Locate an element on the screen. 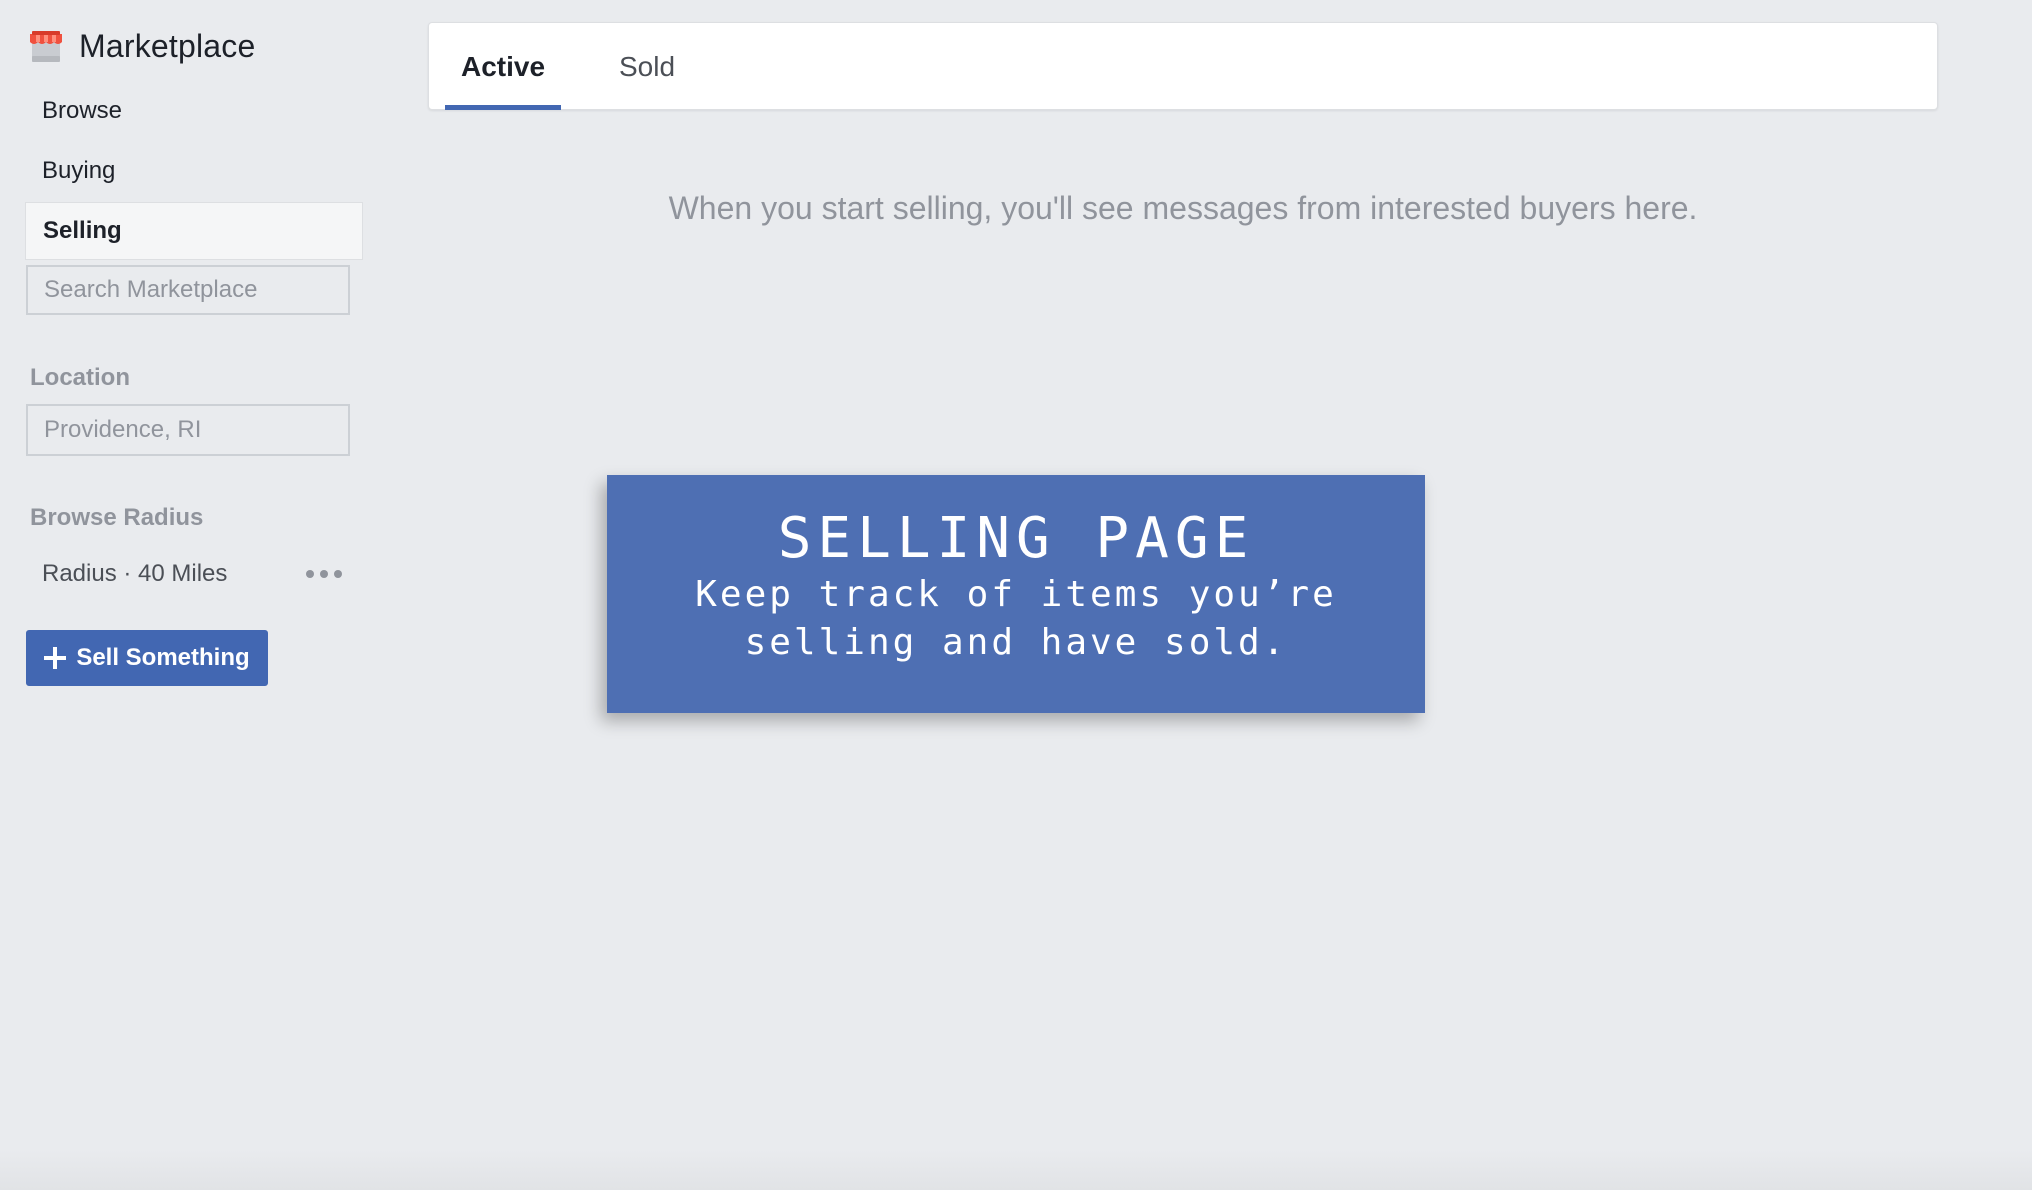 The height and width of the screenshot is (1190, 2032). bottom-divider is located at coordinates (1016, 1170).